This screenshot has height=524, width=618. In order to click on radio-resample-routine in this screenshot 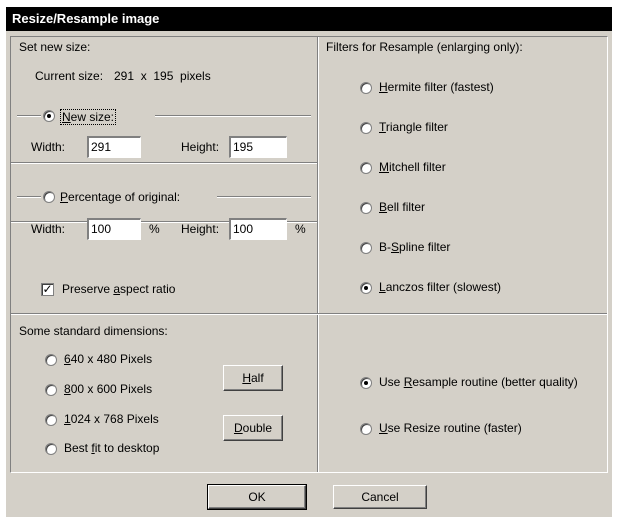, I will do `click(366, 383)`.